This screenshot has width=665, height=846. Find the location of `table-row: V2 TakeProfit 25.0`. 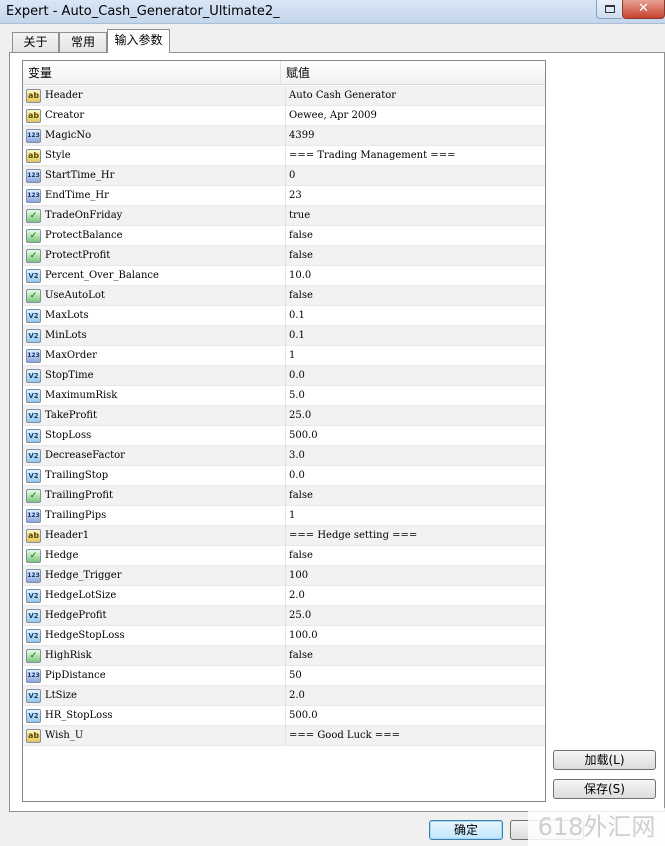

table-row: V2 TakeProfit 25.0 is located at coordinates (284, 416).